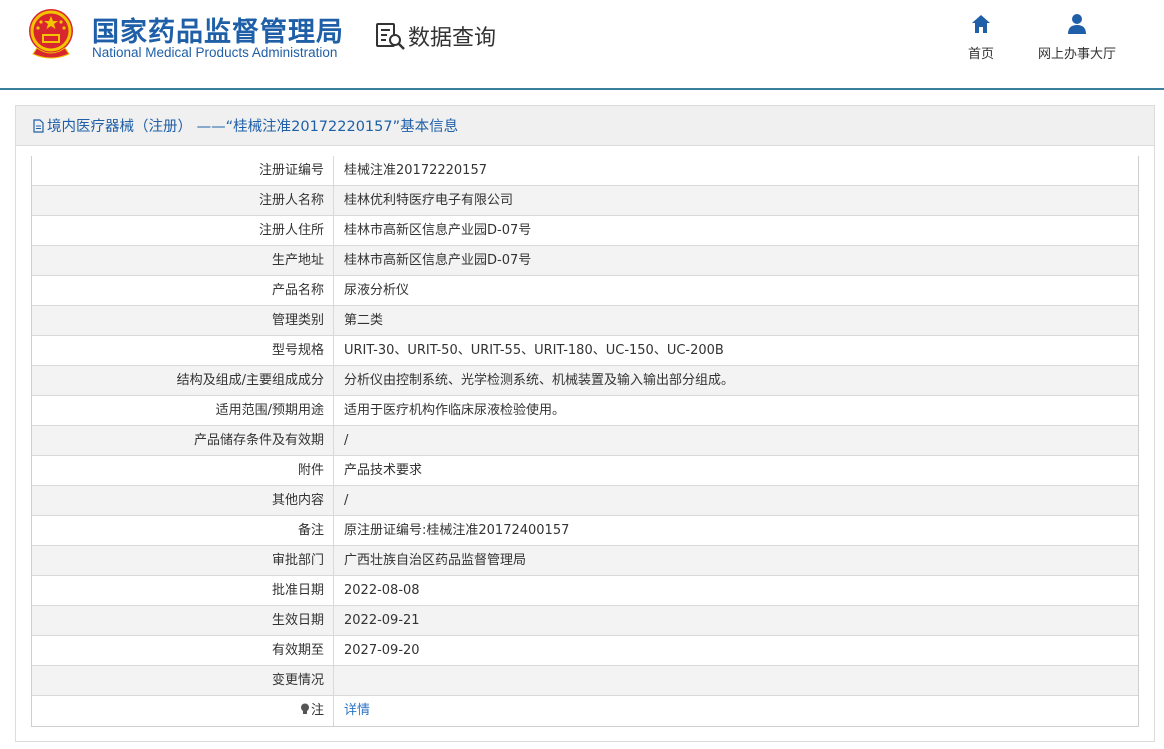 This screenshot has width=1164, height=749. What do you see at coordinates (585, 411) in the screenshot?
I see `table-row: 适用范围/预期用途 适用于医疗机构作临床尿液检验使用。` at bounding box center [585, 411].